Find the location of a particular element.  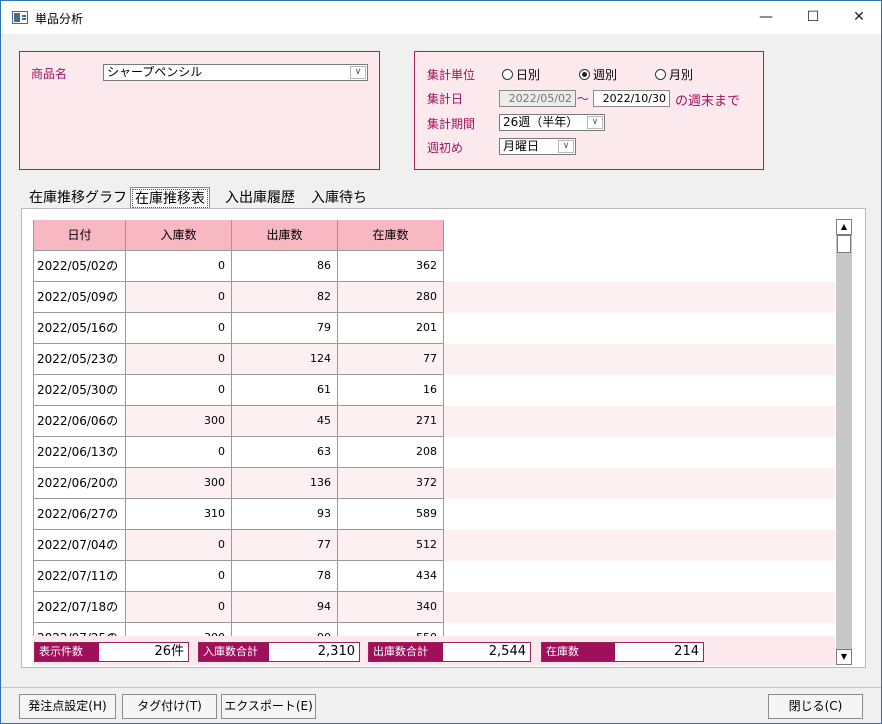

table-row: 2022/06/06の週30045271 is located at coordinates (434, 432).